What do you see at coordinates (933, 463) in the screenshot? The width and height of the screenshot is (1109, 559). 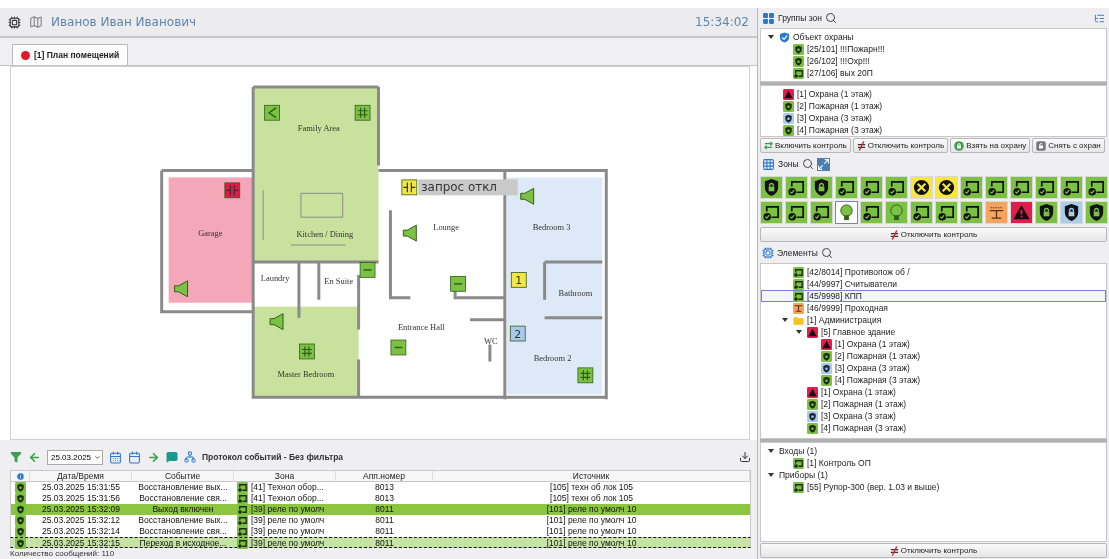 I see `tree-item: [1] Контроль ОП` at bounding box center [933, 463].